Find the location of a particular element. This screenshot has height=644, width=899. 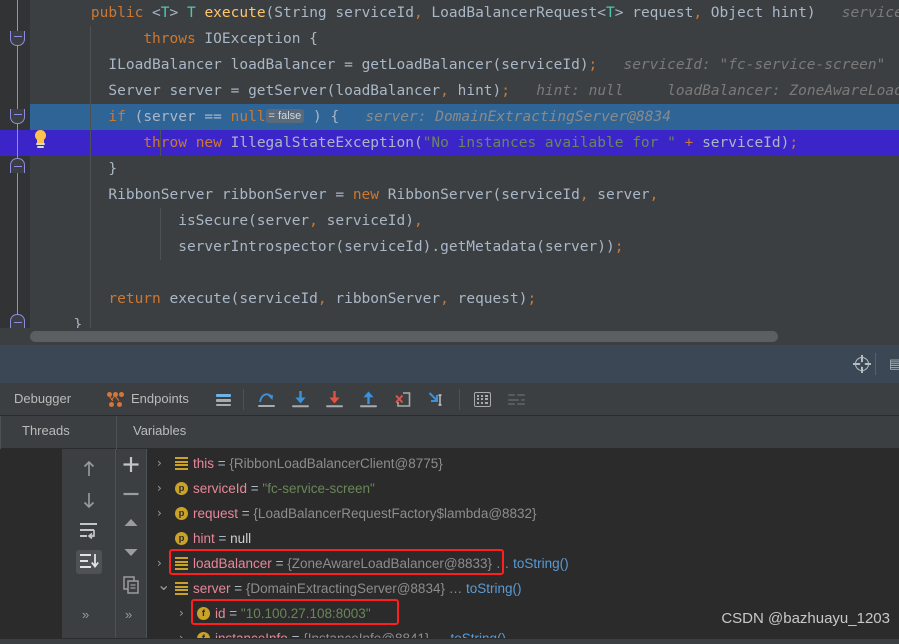

code-token: IOException { is located at coordinates (261, 39).